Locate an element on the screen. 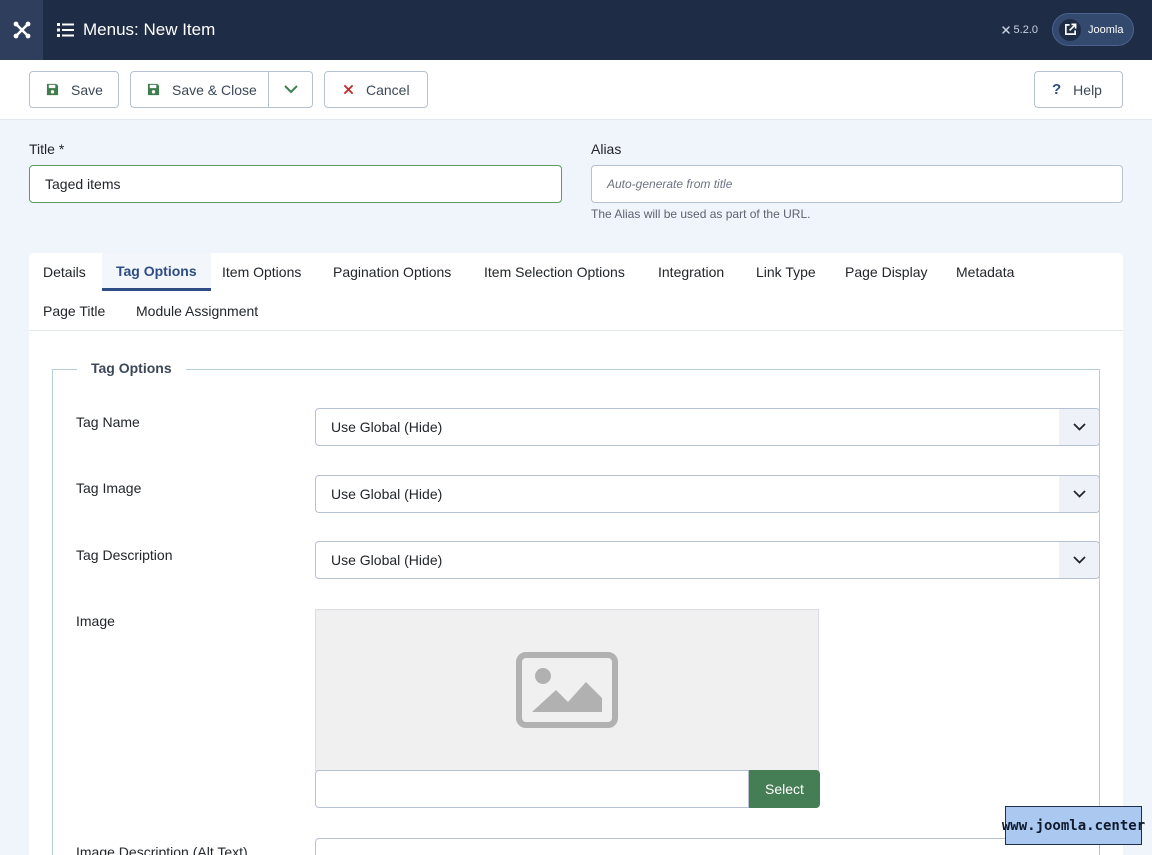 This screenshot has height=855, width=1152. version-info: 5.2.0 is located at coordinates (1019, 30).